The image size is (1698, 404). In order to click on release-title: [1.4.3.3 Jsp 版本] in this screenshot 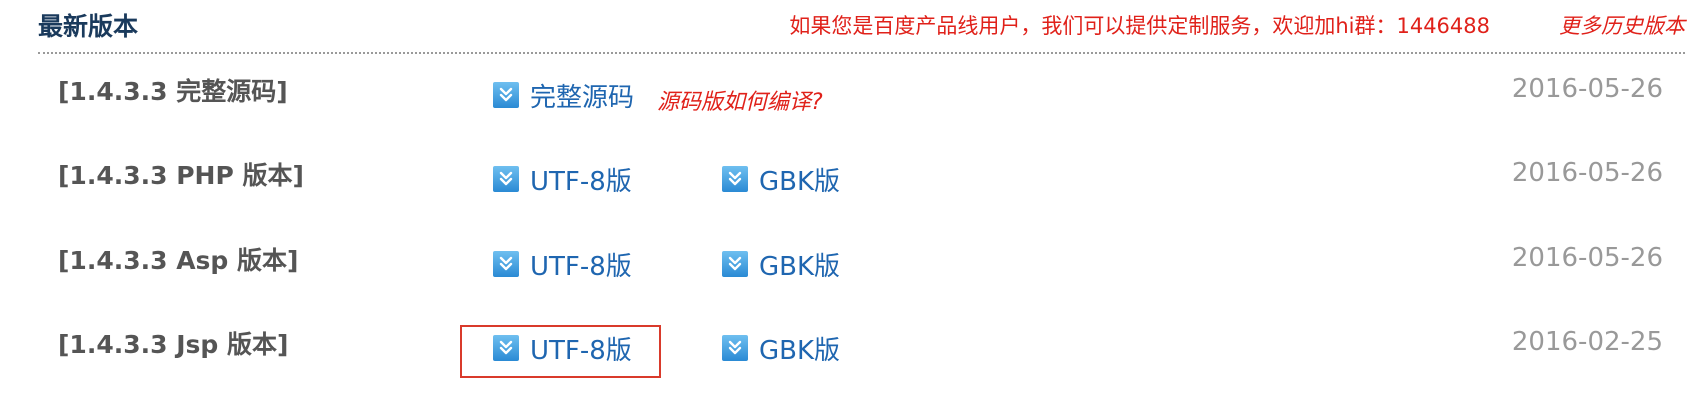, I will do `click(173, 344)`.